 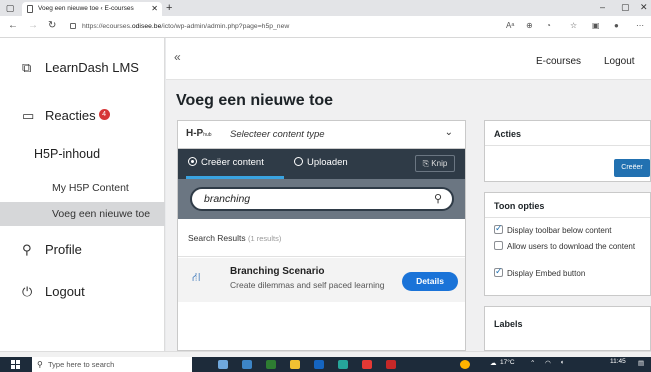 I want to click on acties-title: Acties, so click(x=508, y=134).